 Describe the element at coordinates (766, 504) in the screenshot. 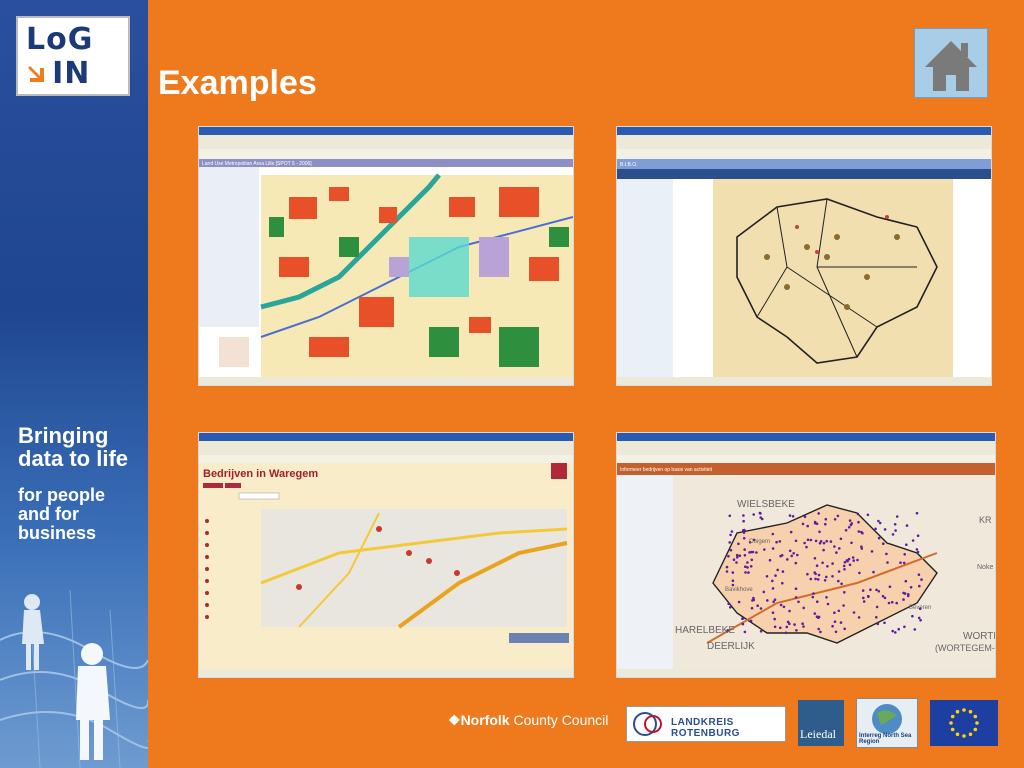

I see `map-label-wielsbeke: WIELSBEKE` at that location.